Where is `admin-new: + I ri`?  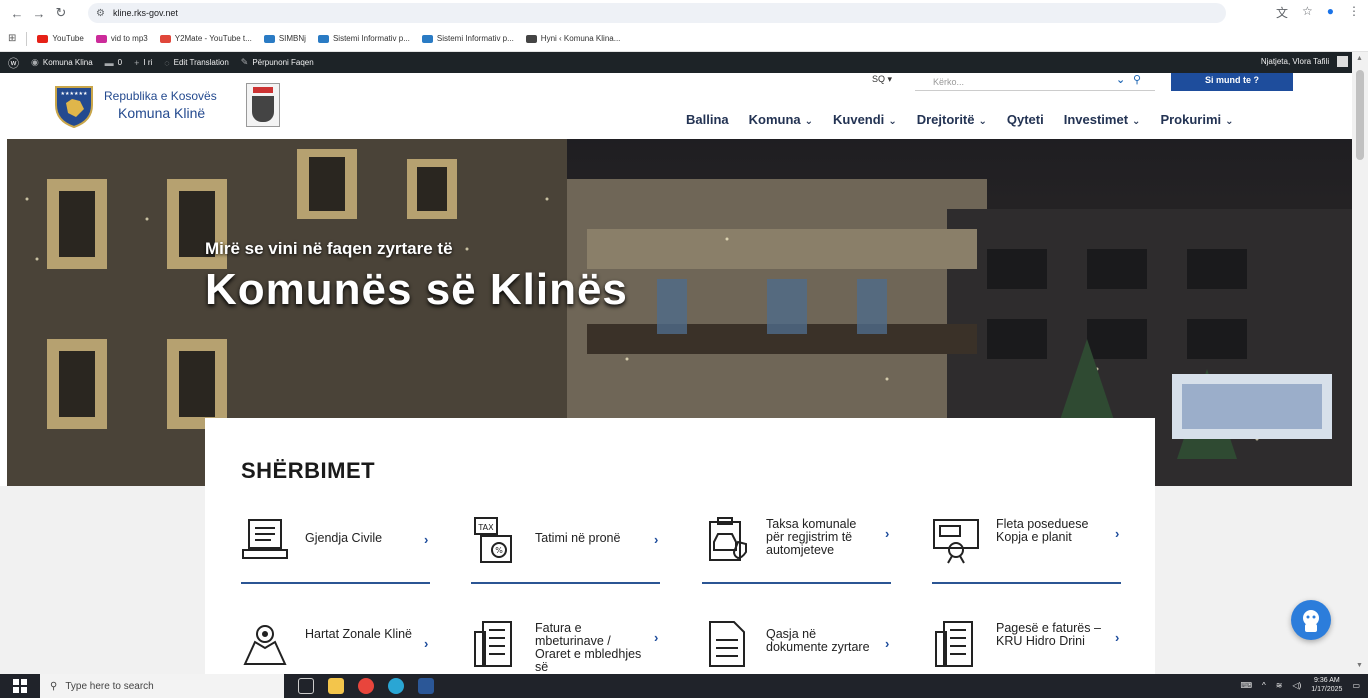 admin-new: + I ri is located at coordinates (143, 63).